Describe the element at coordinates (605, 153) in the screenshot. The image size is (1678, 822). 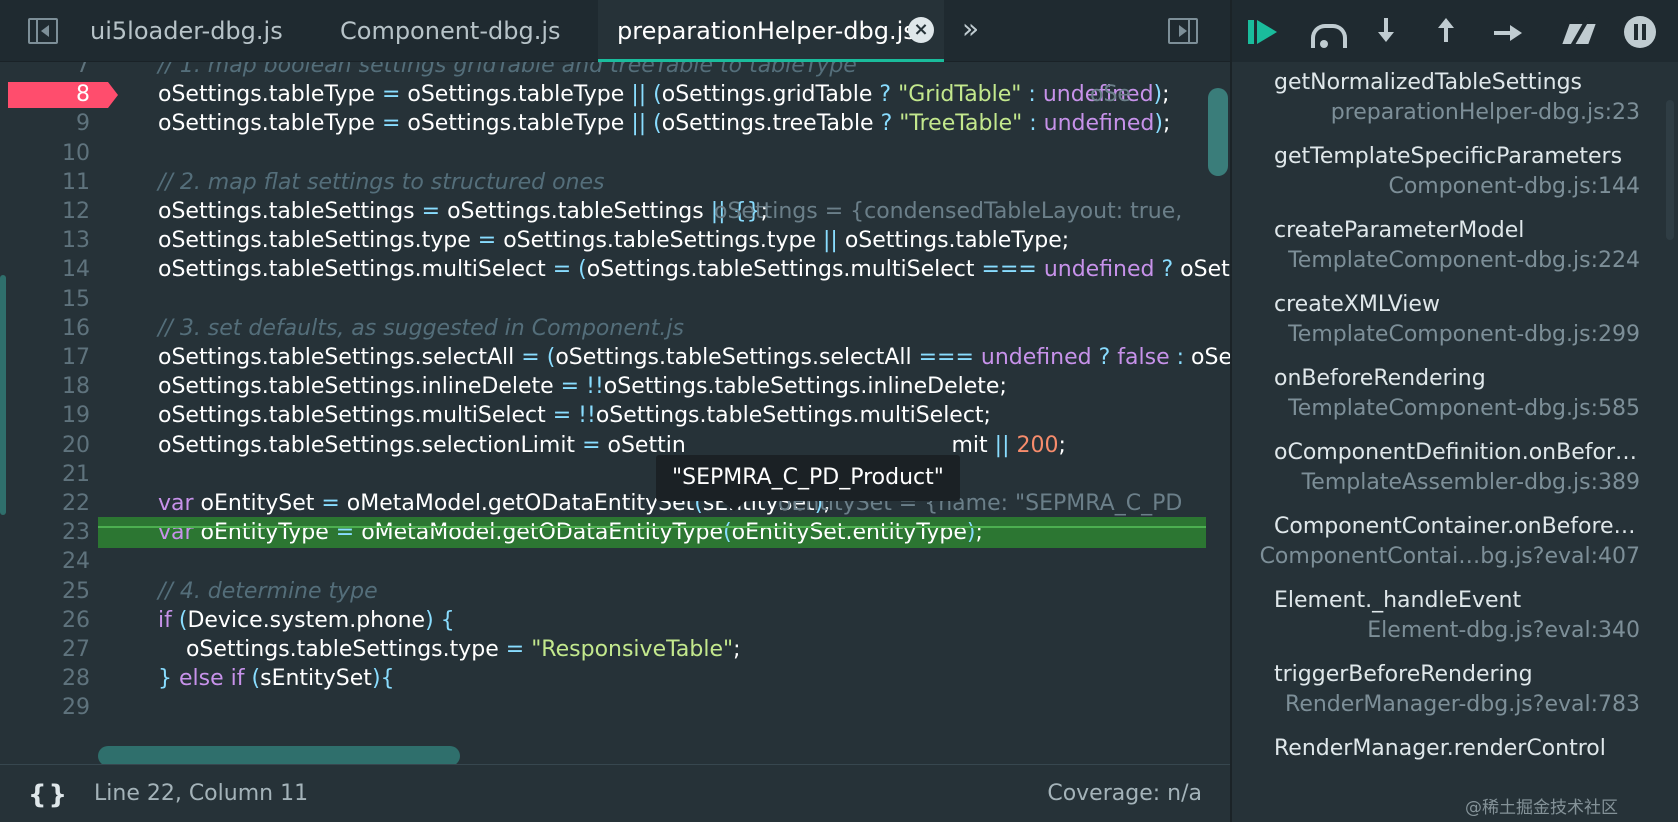
I see `code-line: 10` at that location.